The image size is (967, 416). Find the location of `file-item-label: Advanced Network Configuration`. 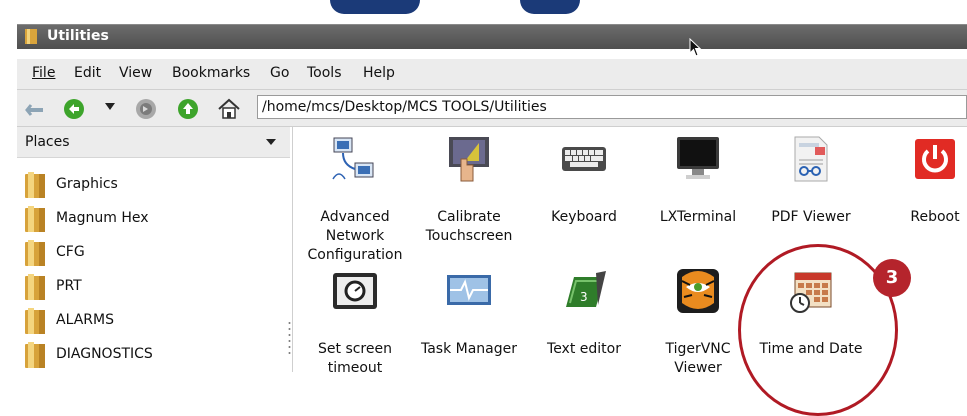

file-item-label: Advanced Network Configuration is located at coordinates (355, 236).